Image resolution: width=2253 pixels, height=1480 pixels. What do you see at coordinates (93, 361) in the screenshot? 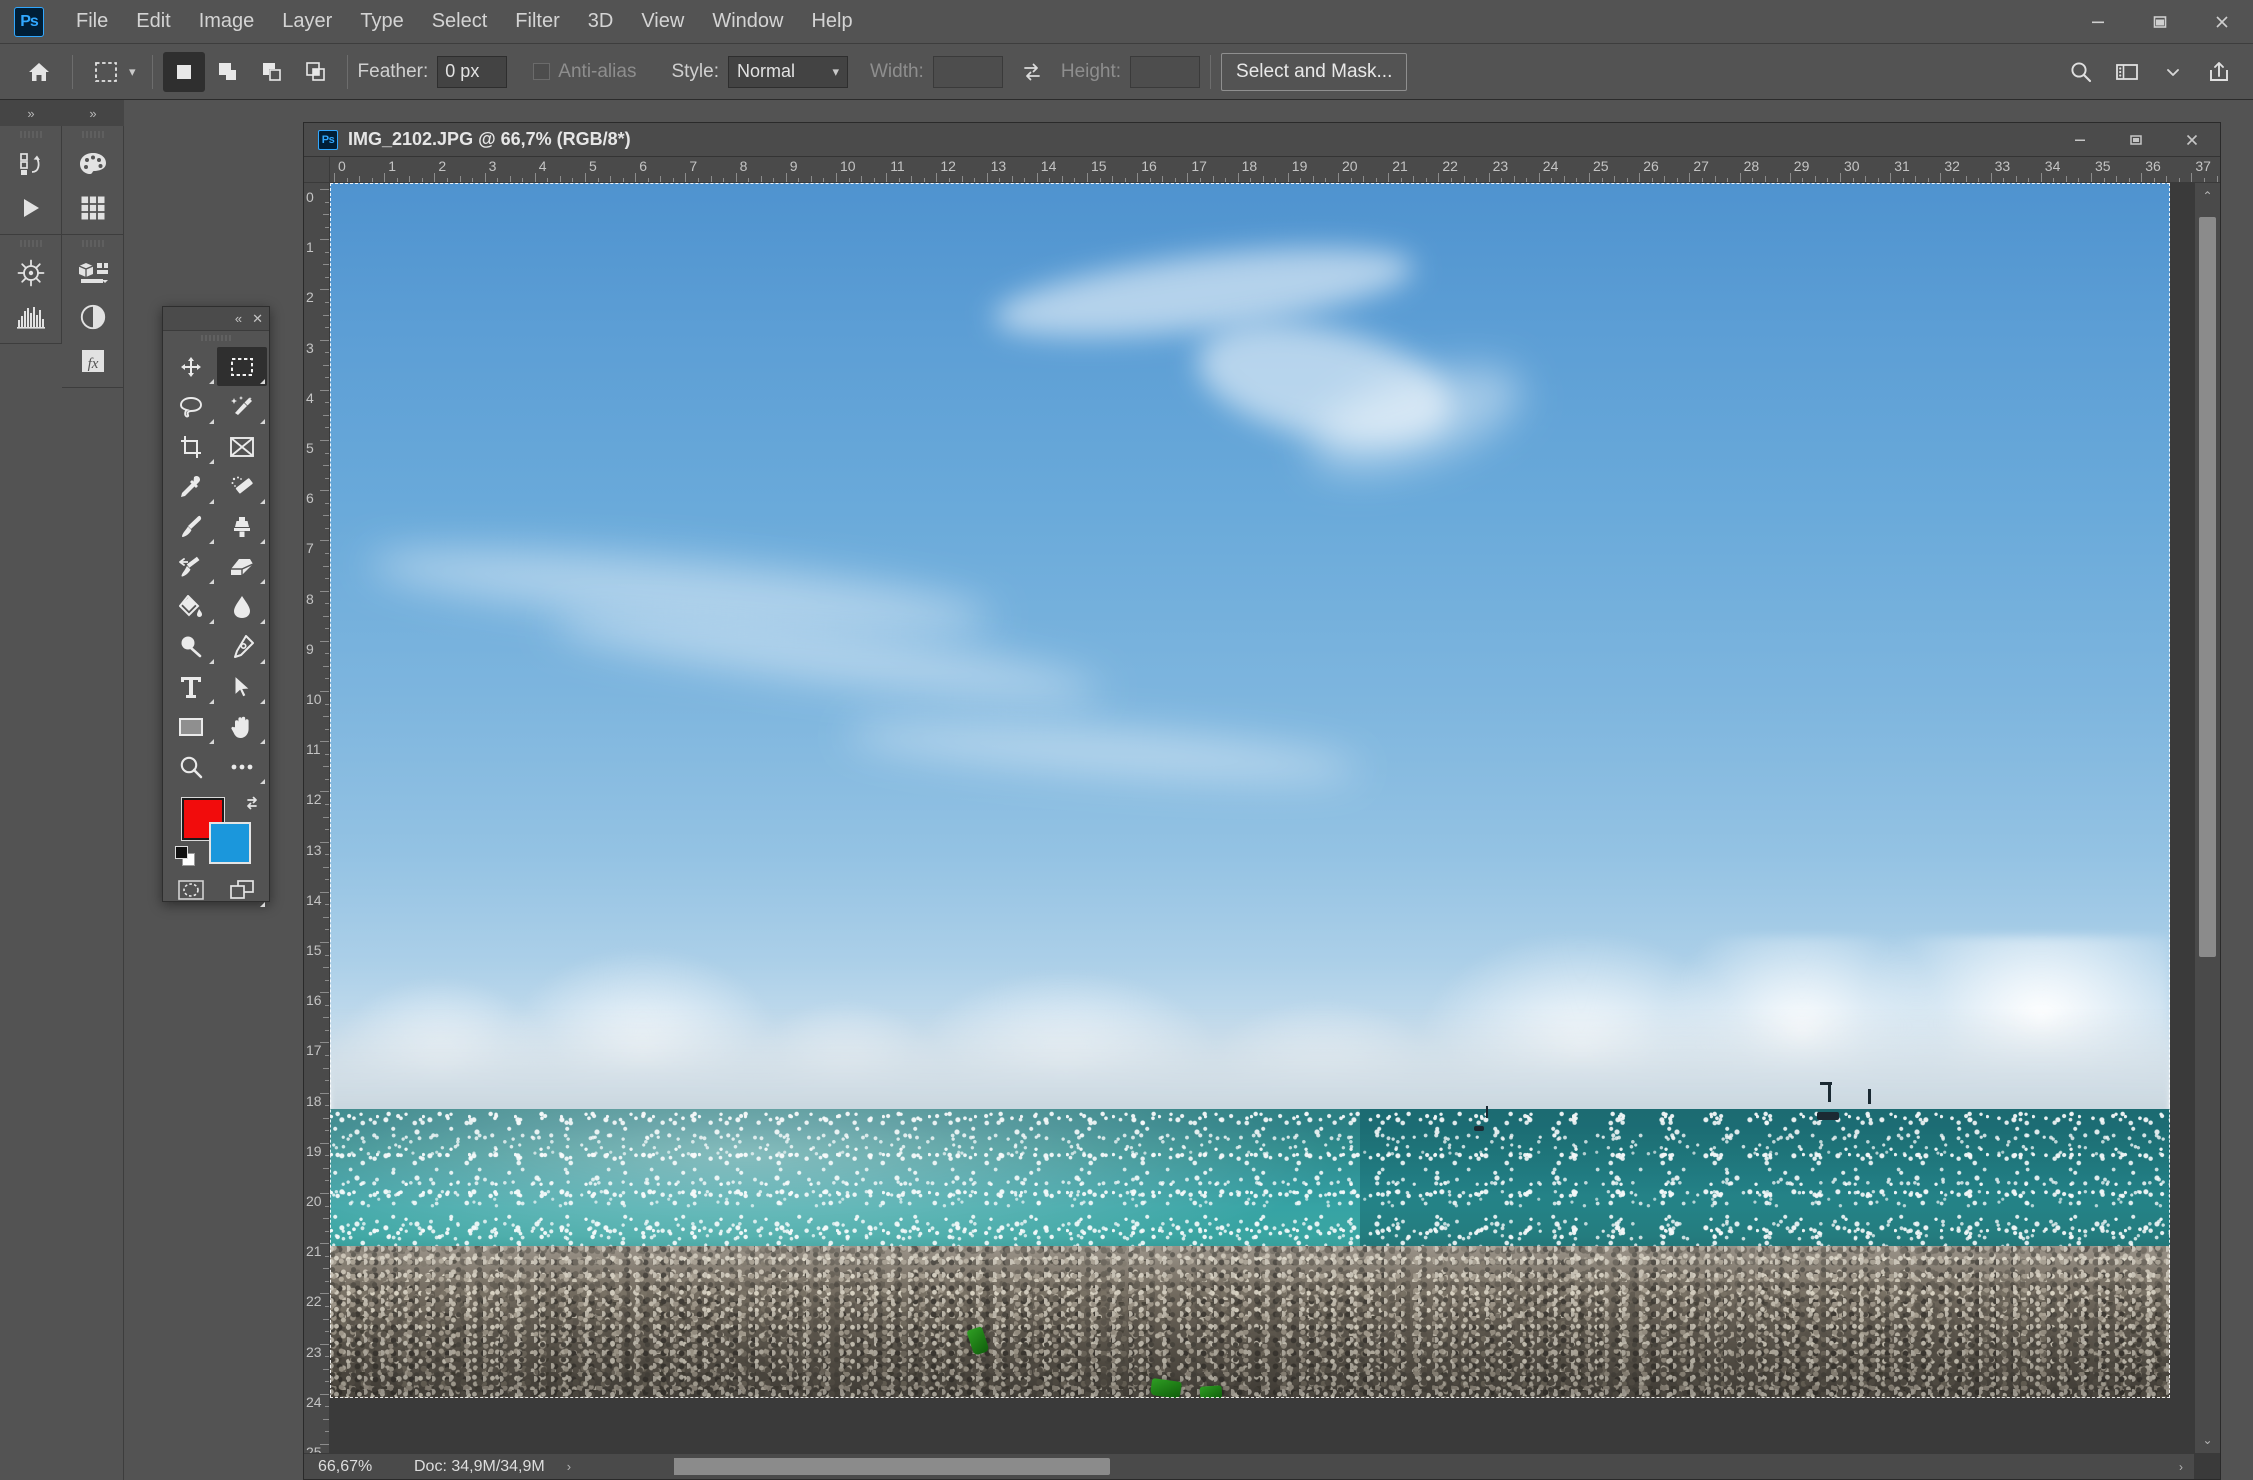
I see `styles-fx-panel-icon: fx` at bounding box center [93, 361].